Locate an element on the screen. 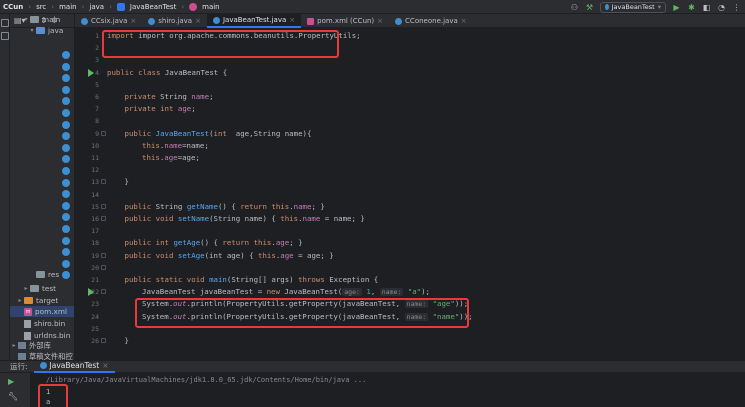 The image size is (745, 407). editor-tab: CCsix.java × is located at coordinates (108, 21).